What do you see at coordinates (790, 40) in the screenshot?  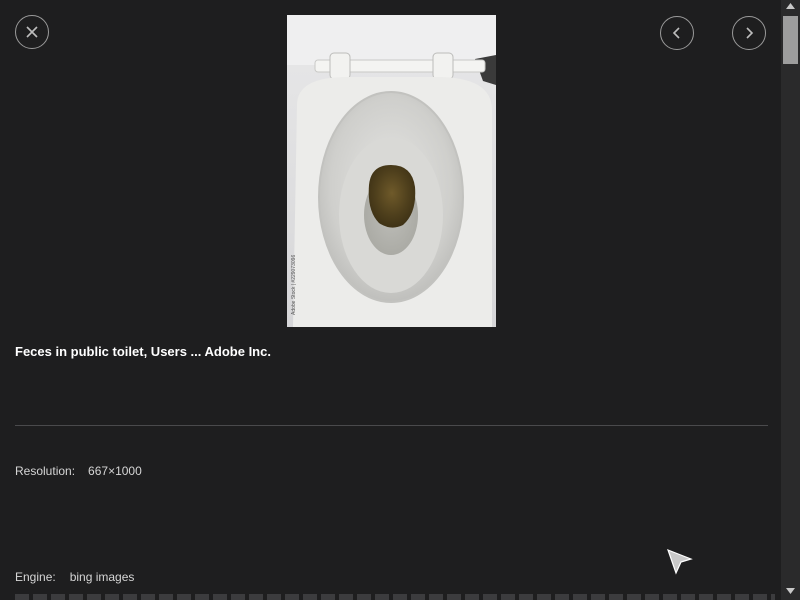 I see `scrollbar-thumb` at bounding box center [790, 40].